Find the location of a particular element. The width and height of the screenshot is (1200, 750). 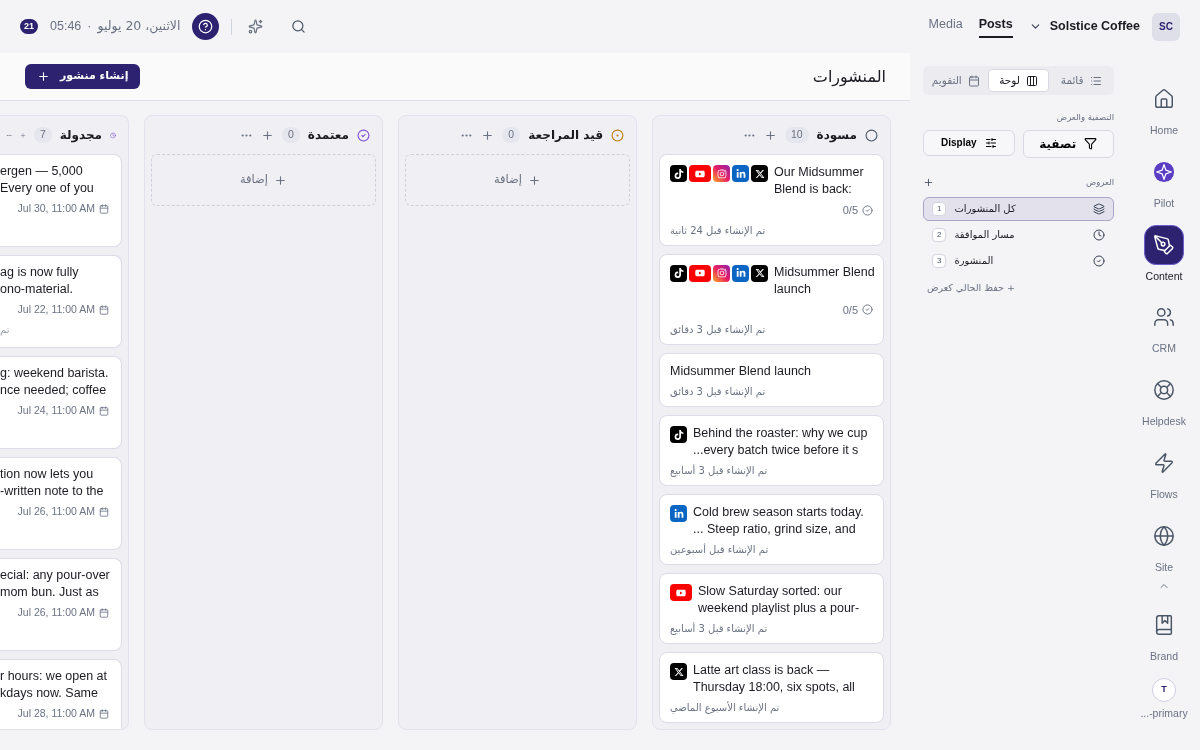

scheduled-date: Jul 22, 11:00 AM is located at coordinates (56, 309).